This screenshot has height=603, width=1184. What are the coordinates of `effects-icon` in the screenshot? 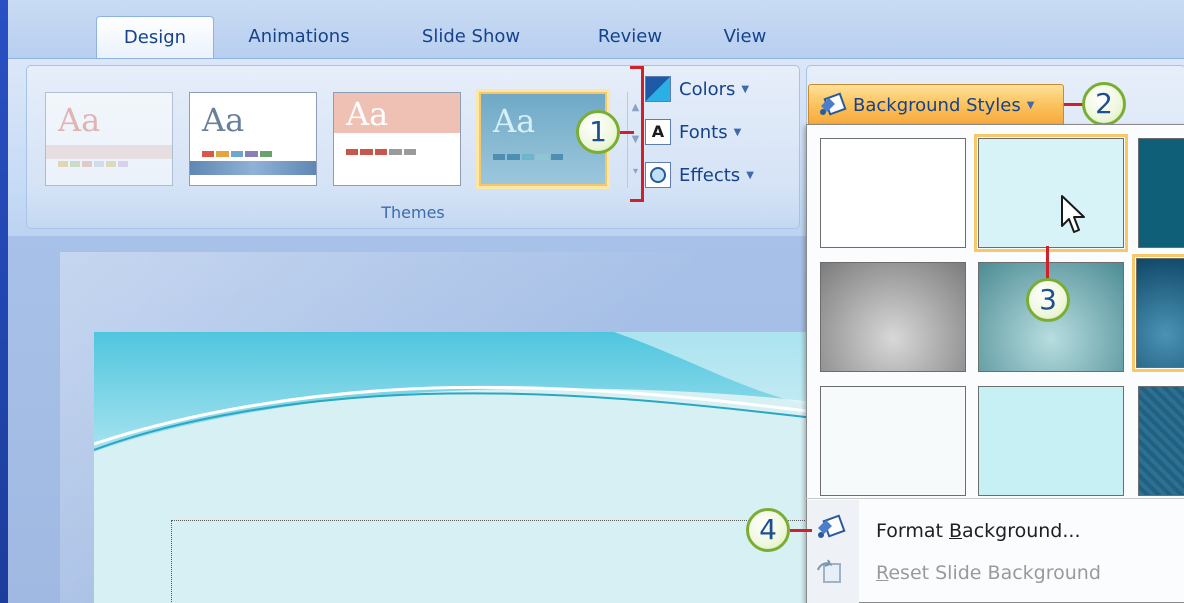 It's located at (658, 175).